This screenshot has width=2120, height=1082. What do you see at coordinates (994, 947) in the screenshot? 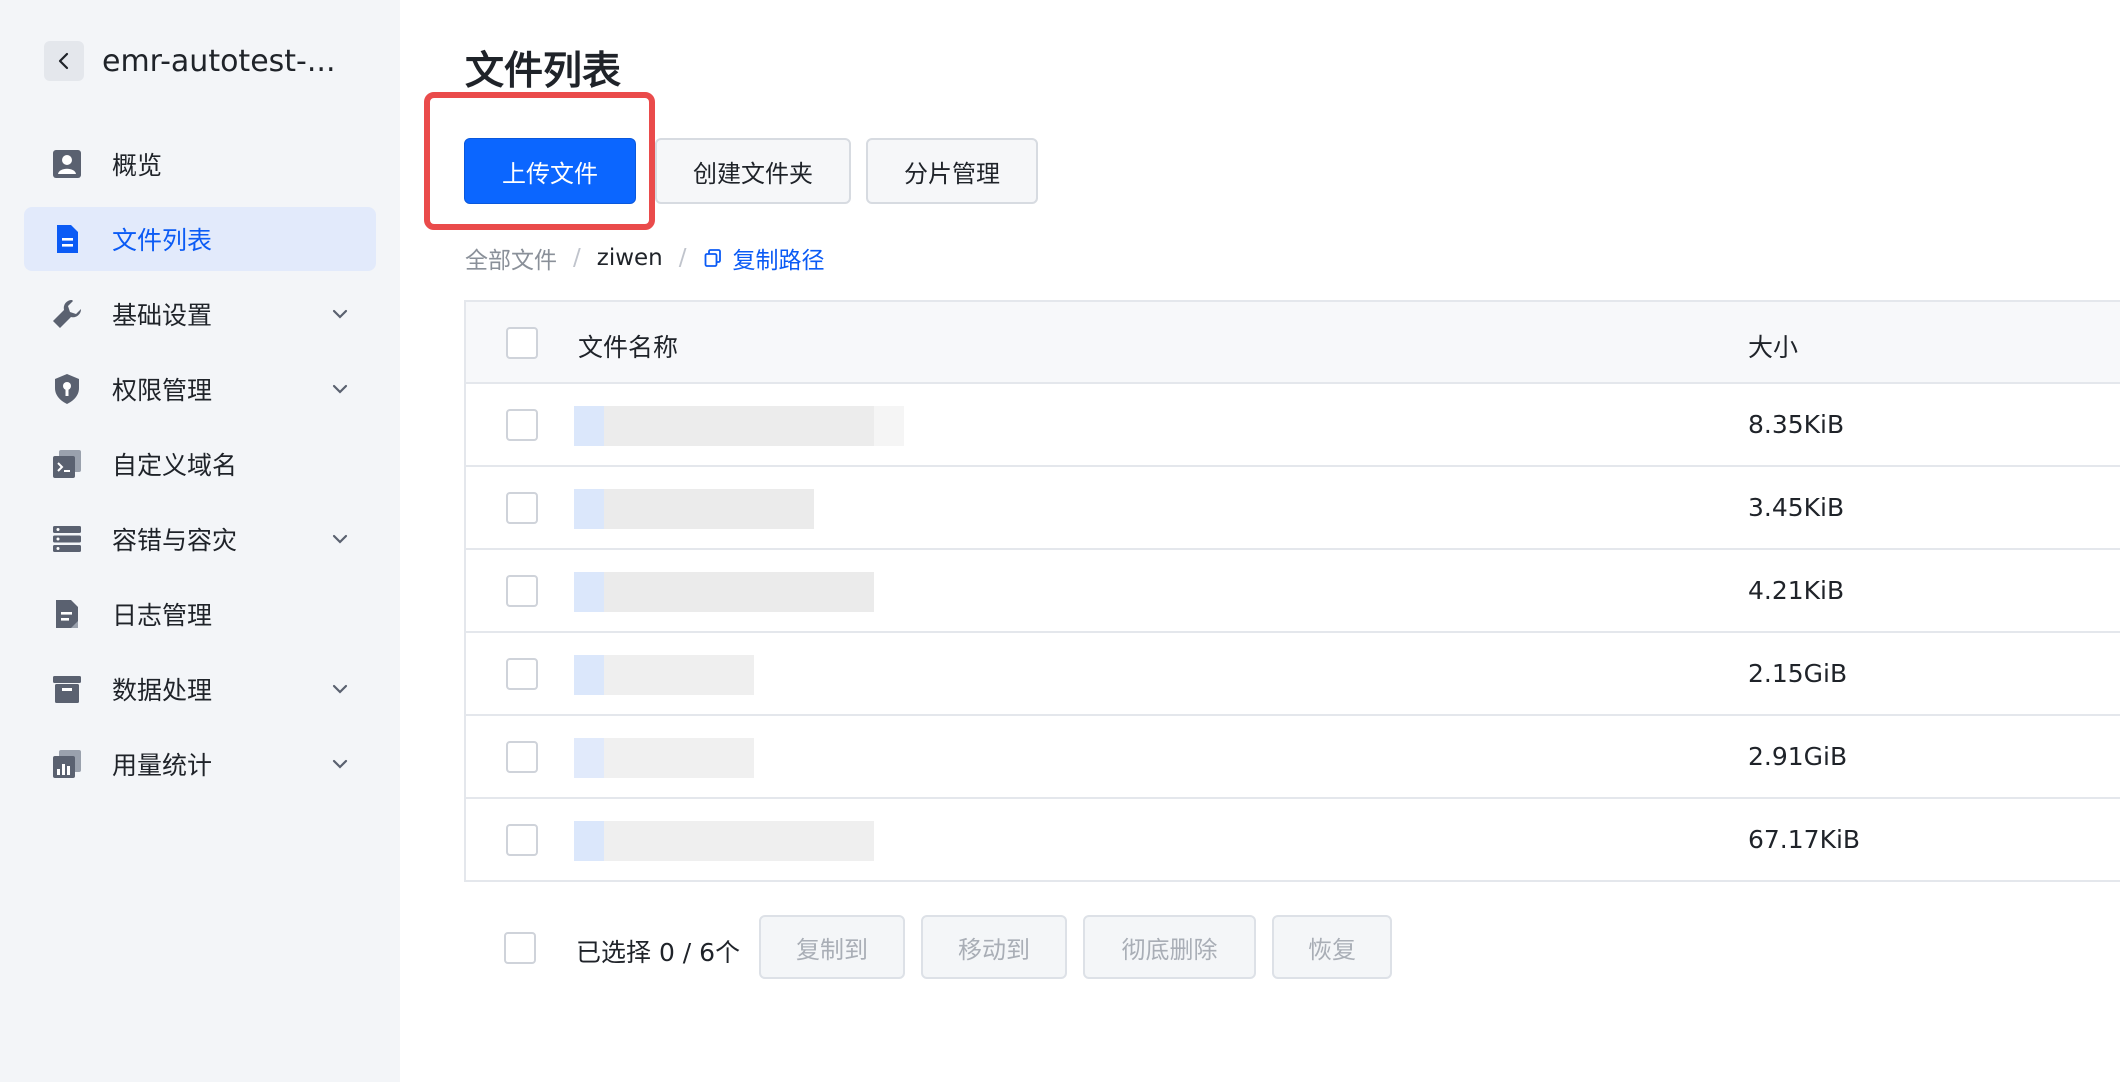
I see `move-to-button: 移动到` at bounding box center [994, 947].